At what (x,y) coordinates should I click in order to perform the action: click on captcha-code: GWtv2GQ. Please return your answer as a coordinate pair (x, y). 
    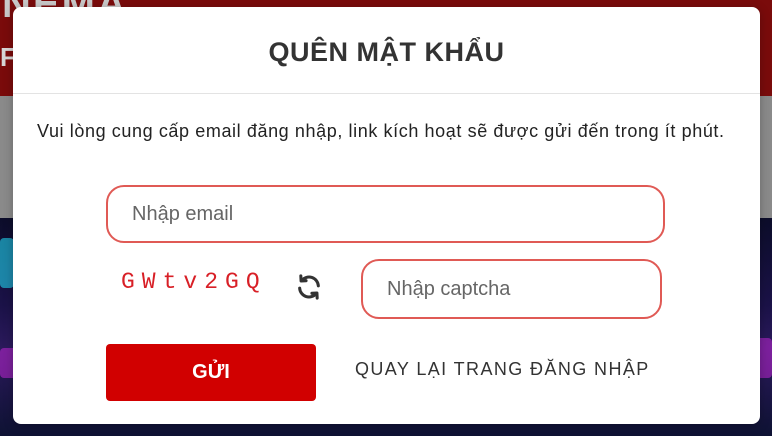
    Looking at the image, I should click on (194, 282).